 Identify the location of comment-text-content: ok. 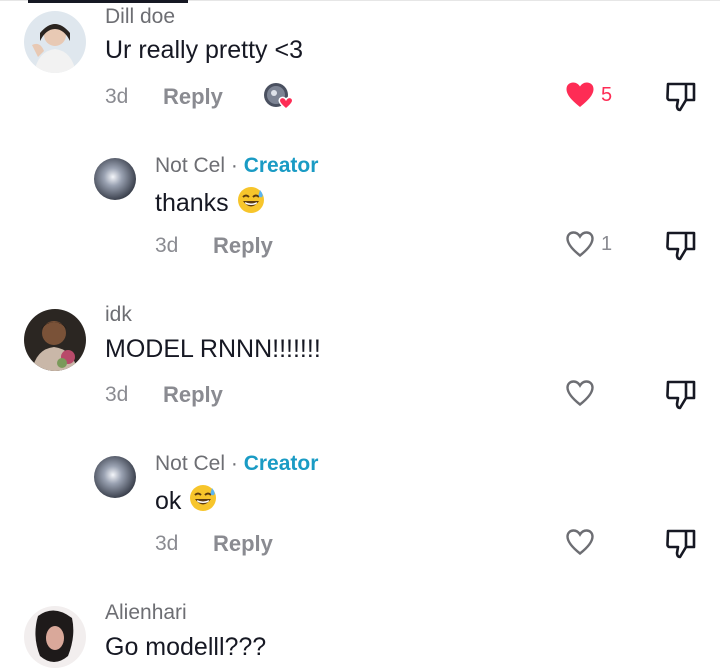
(168, 501).